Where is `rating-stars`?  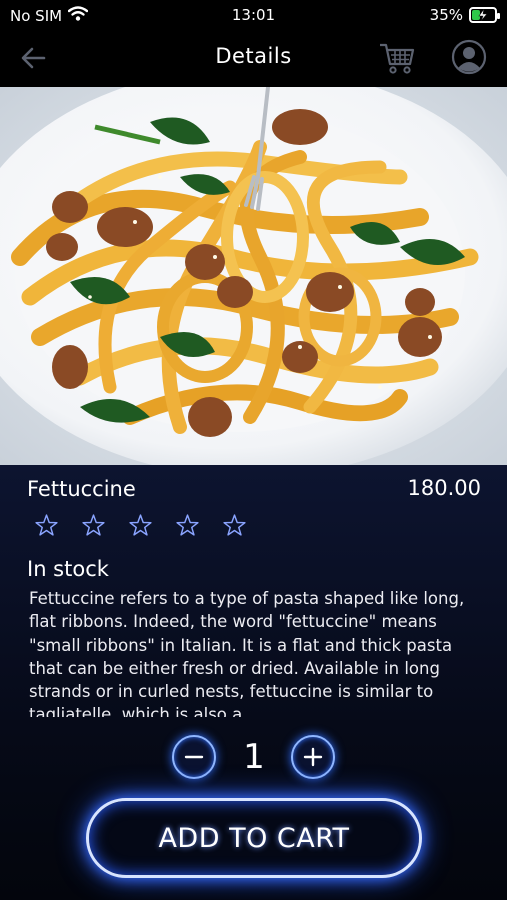
rating-stars is located at coordinates (140, 525).